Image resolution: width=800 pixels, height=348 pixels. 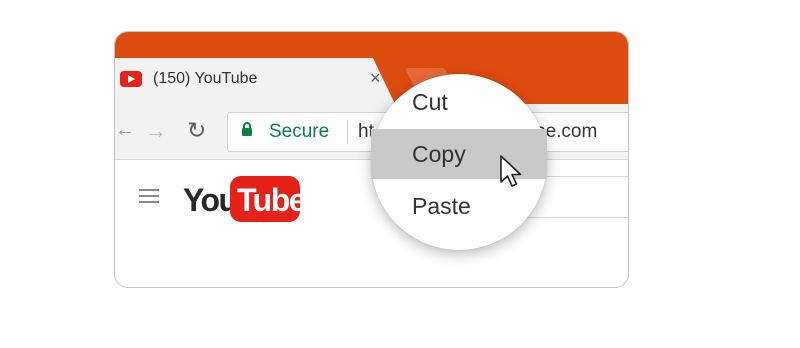 What do you see at coordinates (347, 132) in the screenshot?
I see `address-bar-divider` at bounding box center [347, 132].